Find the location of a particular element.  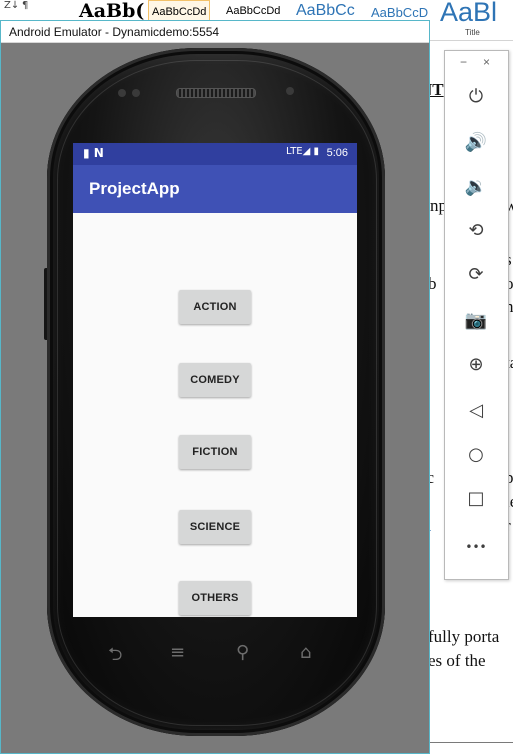

toolbar-minimize-button: − is located at coordinates (463, 62).